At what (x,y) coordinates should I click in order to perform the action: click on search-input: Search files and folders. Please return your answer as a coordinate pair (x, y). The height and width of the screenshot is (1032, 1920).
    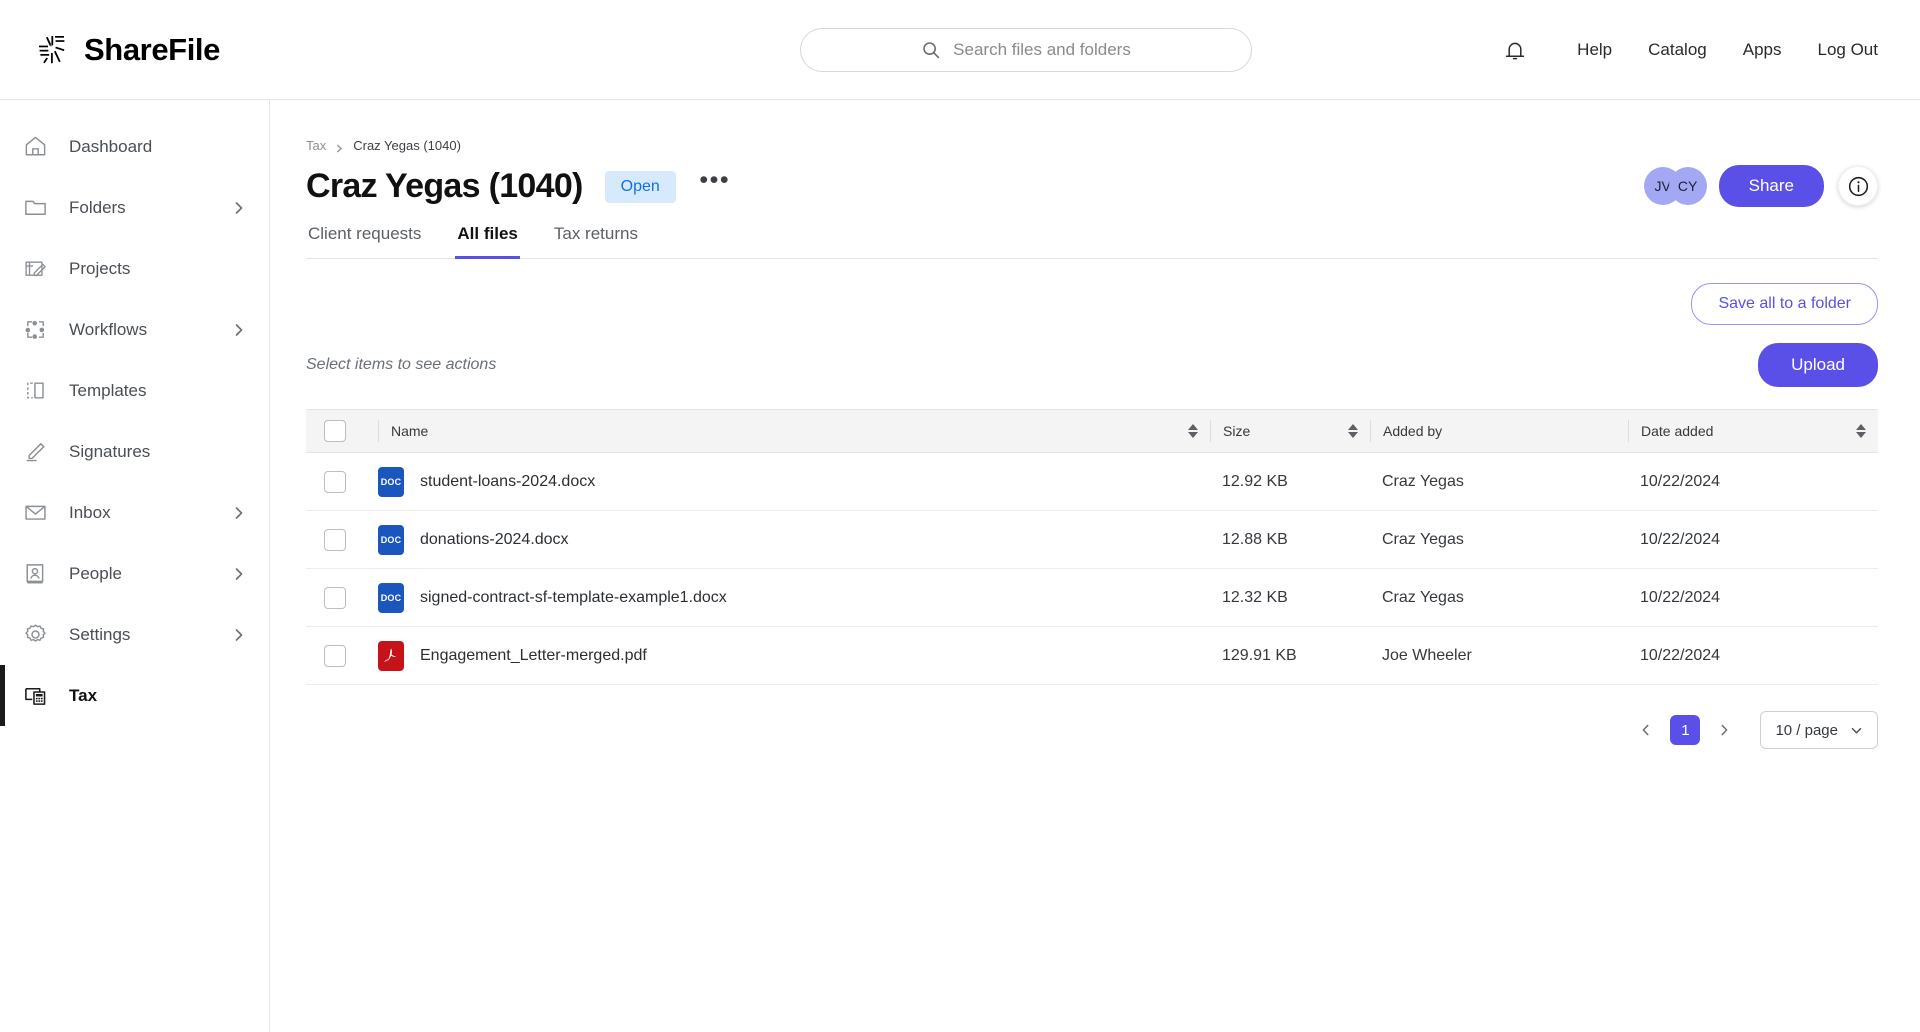
    Looking at the image, I should click on (1042, 50).